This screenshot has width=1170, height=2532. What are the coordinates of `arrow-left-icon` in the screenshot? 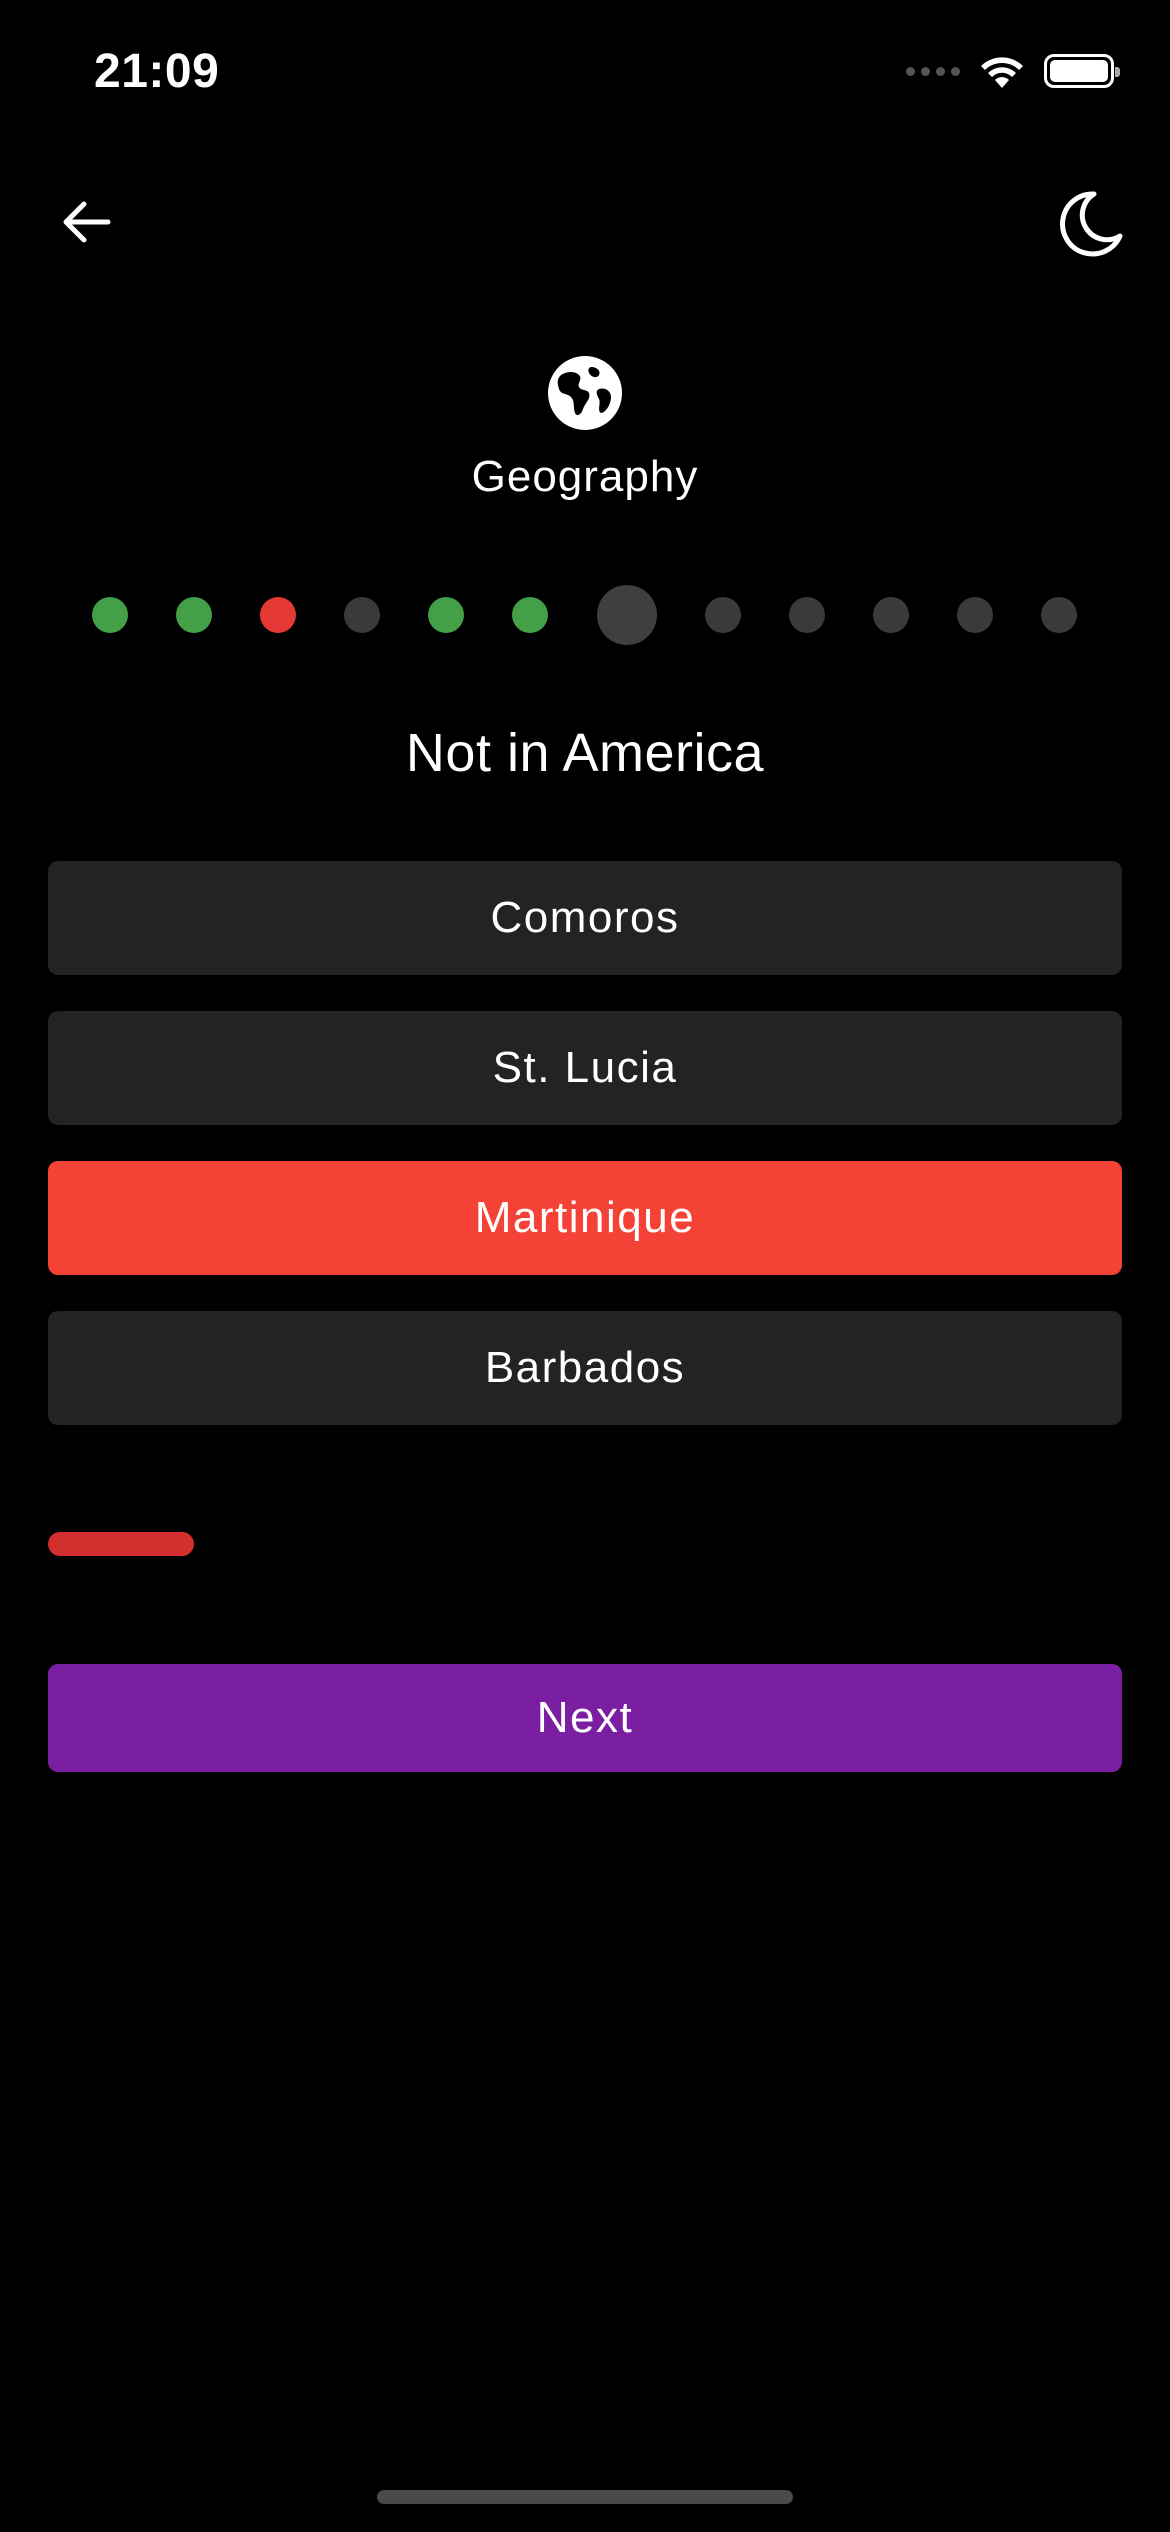 It's located at (87, 222).